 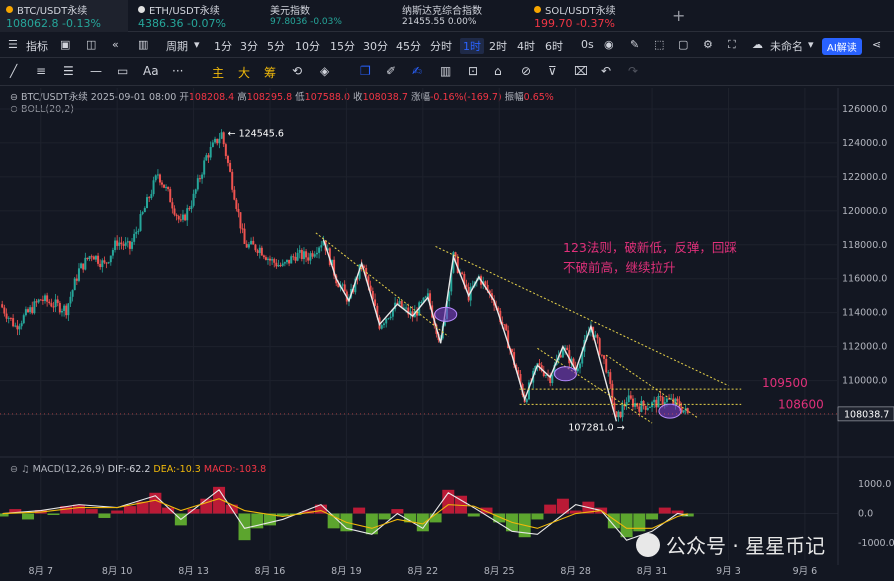 What do you see at coordinates (596, 428) in the screenshot?
I see `low-label: 107281.0 →` at bounding box center [596, 428].